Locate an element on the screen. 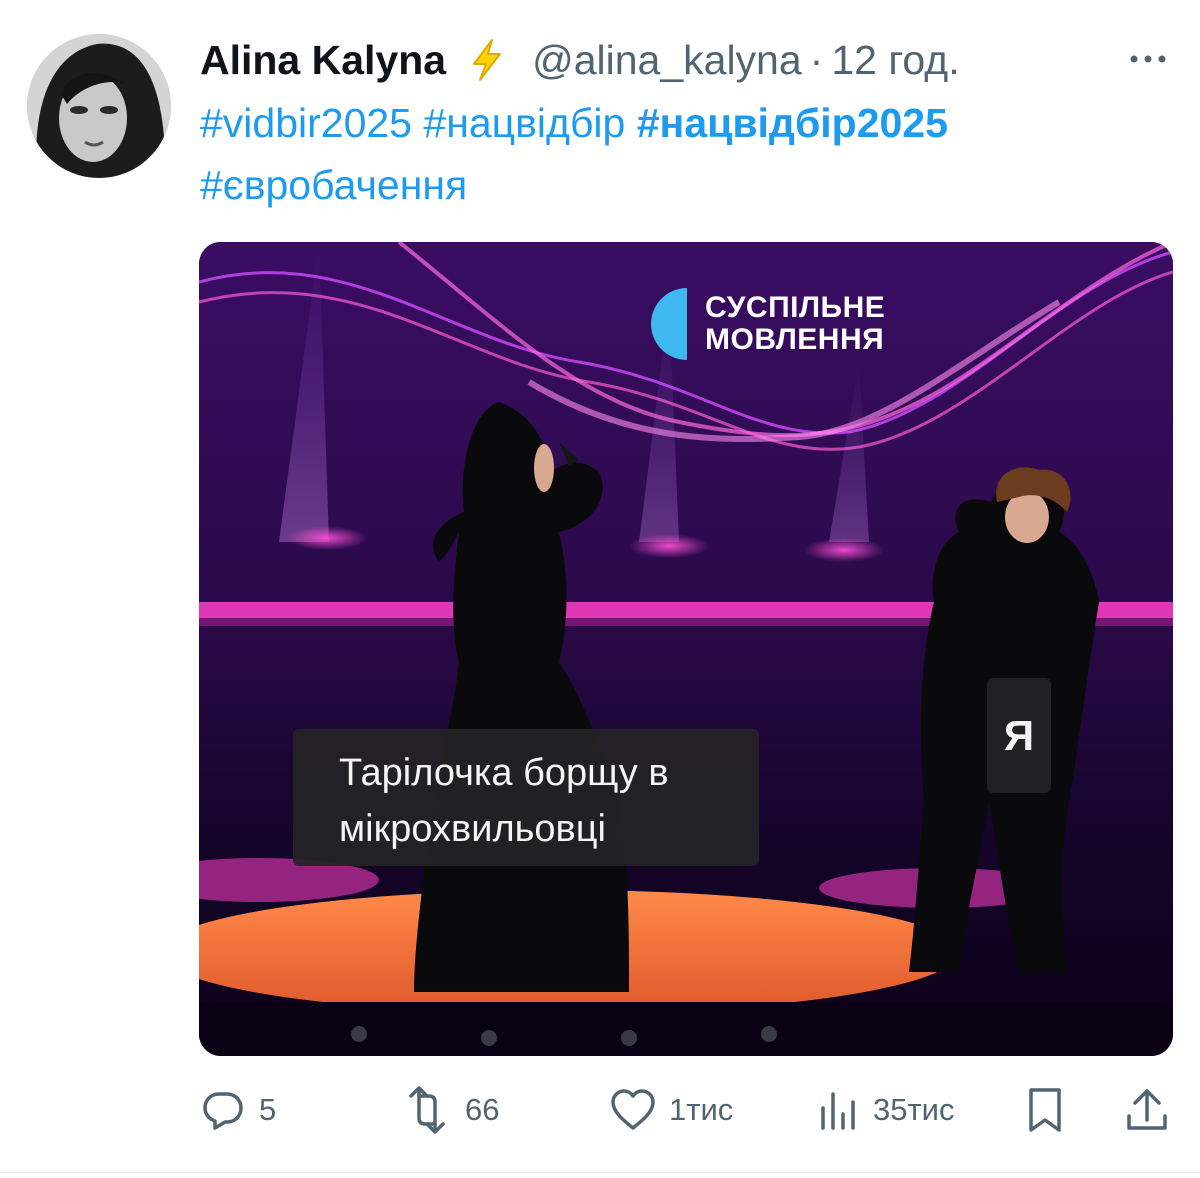 This screenshot has width=1200, height=1178. bookmark-icon is located at coordinates (1045, 1110).